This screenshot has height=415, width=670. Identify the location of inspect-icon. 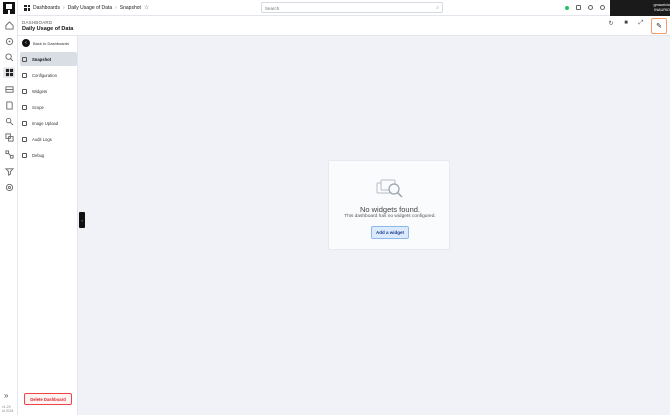
(9, 121).